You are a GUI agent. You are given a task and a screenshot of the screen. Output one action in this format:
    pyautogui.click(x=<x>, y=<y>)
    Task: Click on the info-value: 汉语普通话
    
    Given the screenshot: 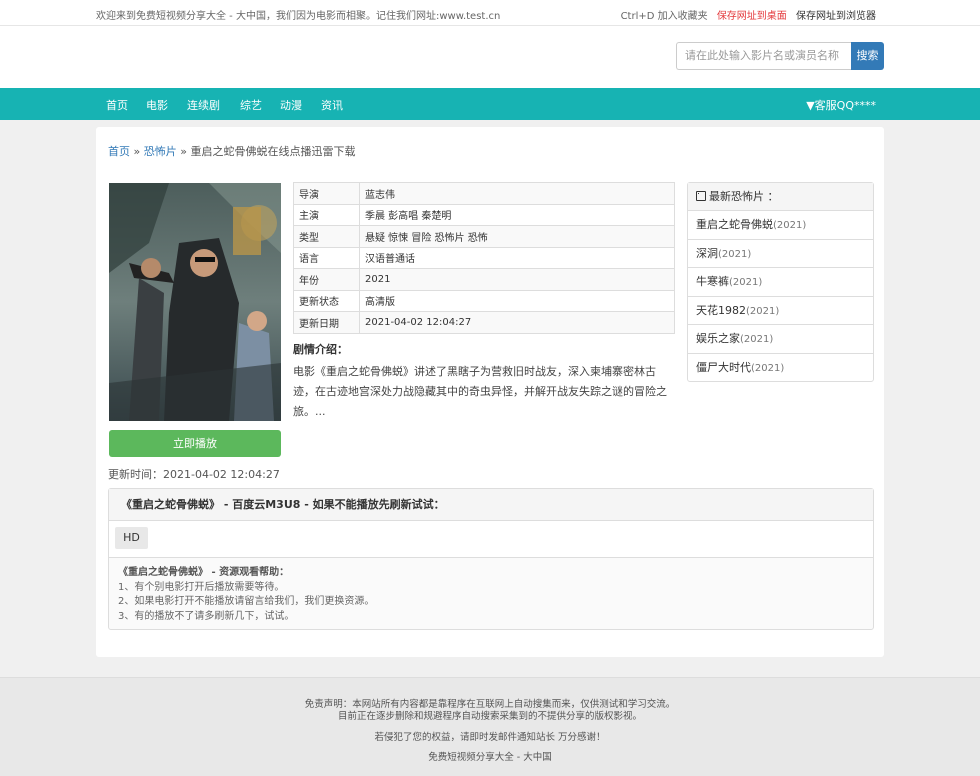 What is the action you would take?
    pyautogui.click(x=517, y=257)
    